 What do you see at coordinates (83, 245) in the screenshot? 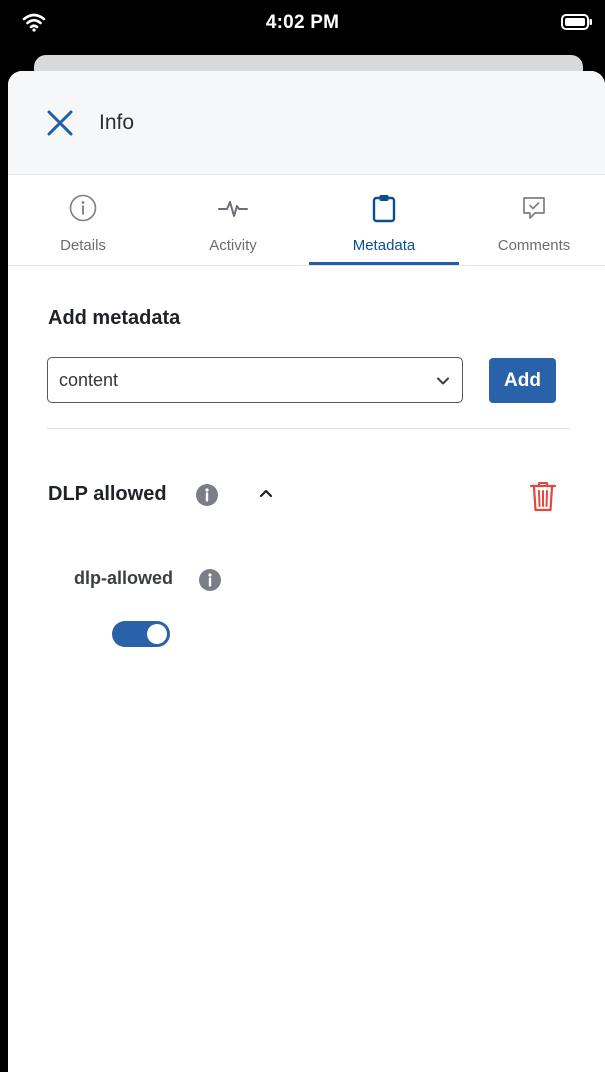
I see `tab-label: Details` at bounding box center [83, 245].